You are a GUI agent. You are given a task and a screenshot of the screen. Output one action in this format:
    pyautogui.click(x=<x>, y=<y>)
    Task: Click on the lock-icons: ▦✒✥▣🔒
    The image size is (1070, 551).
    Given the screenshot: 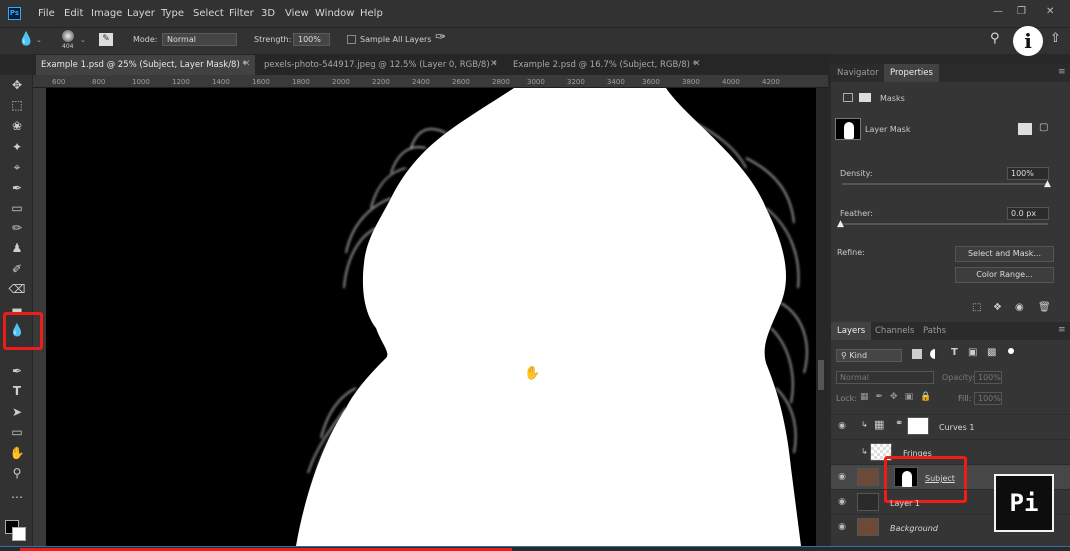 What is the action you would take?
    pyautogui.click(x=899, y=397)
    